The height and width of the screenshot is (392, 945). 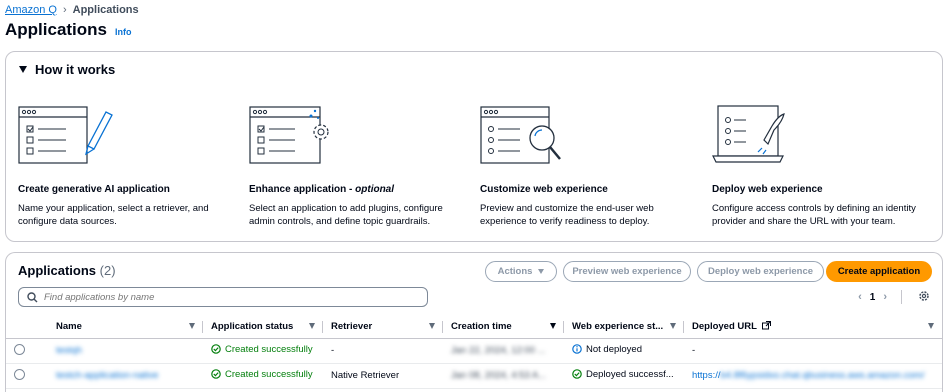 I want to click on info-link: Info, so click(x=123, y=32).